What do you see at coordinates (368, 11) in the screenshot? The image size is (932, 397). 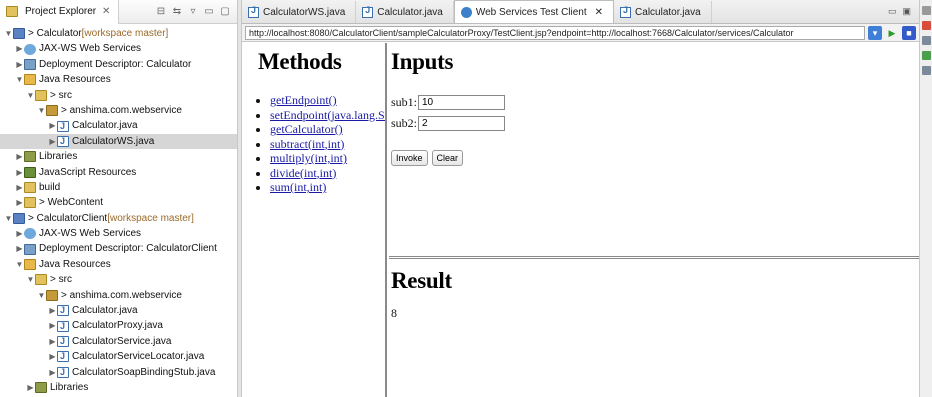 I see `java-file-icon` at bounding box center [368, 11].